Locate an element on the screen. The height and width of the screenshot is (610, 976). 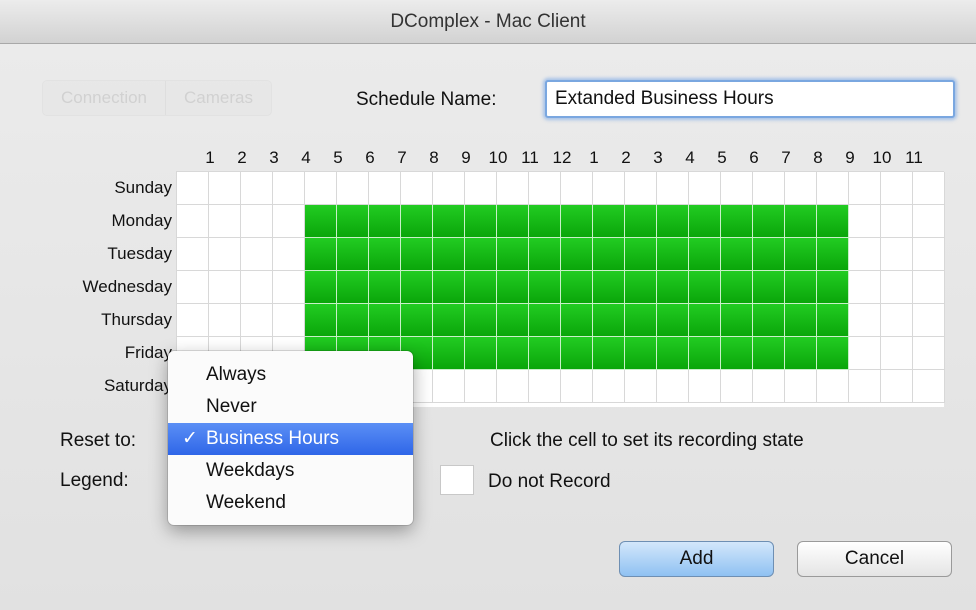
schedule-name-input is located at coordinates (750, 99).